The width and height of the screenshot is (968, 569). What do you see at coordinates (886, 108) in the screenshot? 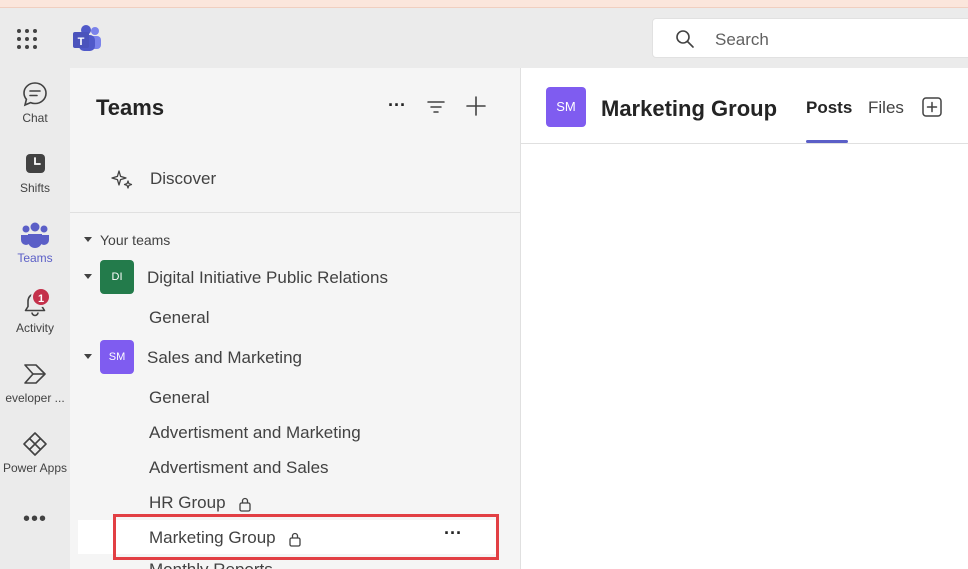
I see `tab-files: Files` at bounding box center [886, 108].